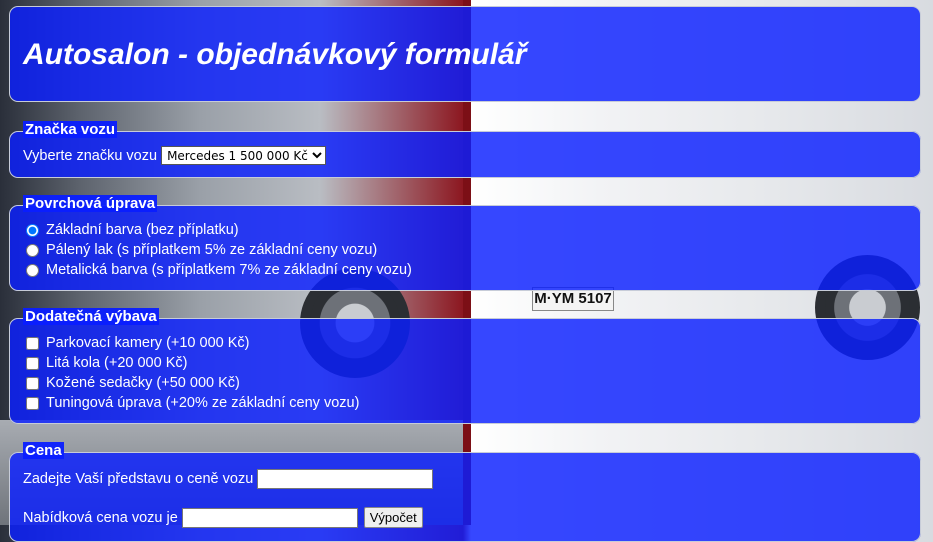  I want to click on price-offer-label: Nabídková cena vozu je, so click(100, 517).